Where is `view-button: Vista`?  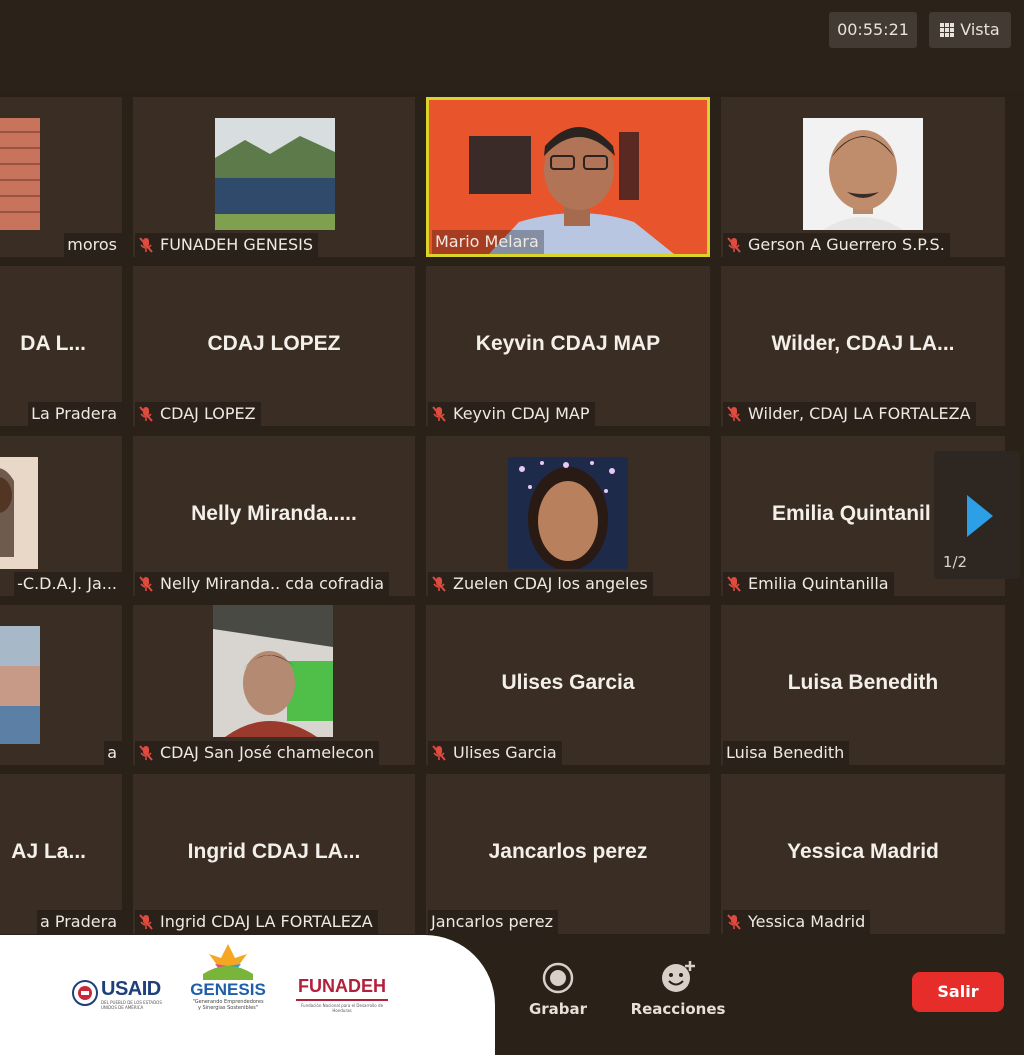
view-button: Vista is located at coordinates (970, 30).